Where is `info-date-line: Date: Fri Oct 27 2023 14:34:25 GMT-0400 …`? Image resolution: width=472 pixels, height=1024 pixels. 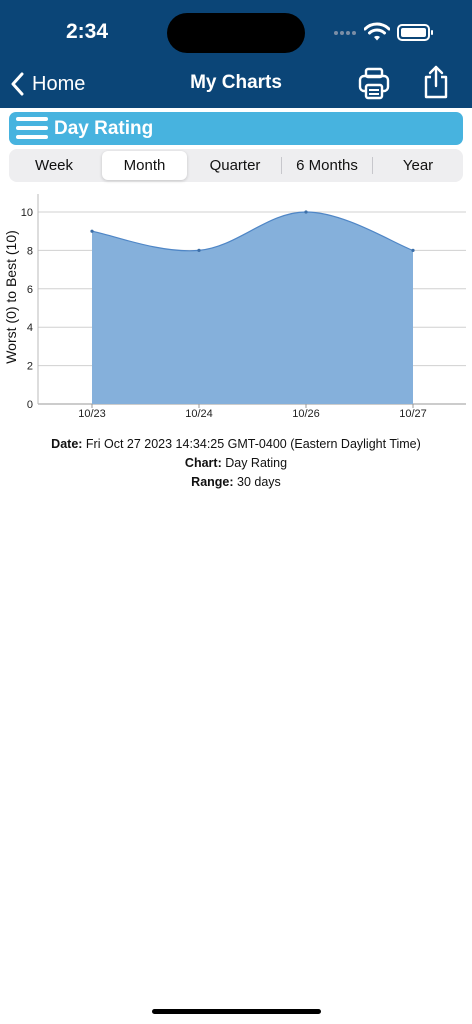 info-date-line: Date: Fri Oct 27 2023 14:34:25 GMT-0400 … is located at coordinates (236, 444).